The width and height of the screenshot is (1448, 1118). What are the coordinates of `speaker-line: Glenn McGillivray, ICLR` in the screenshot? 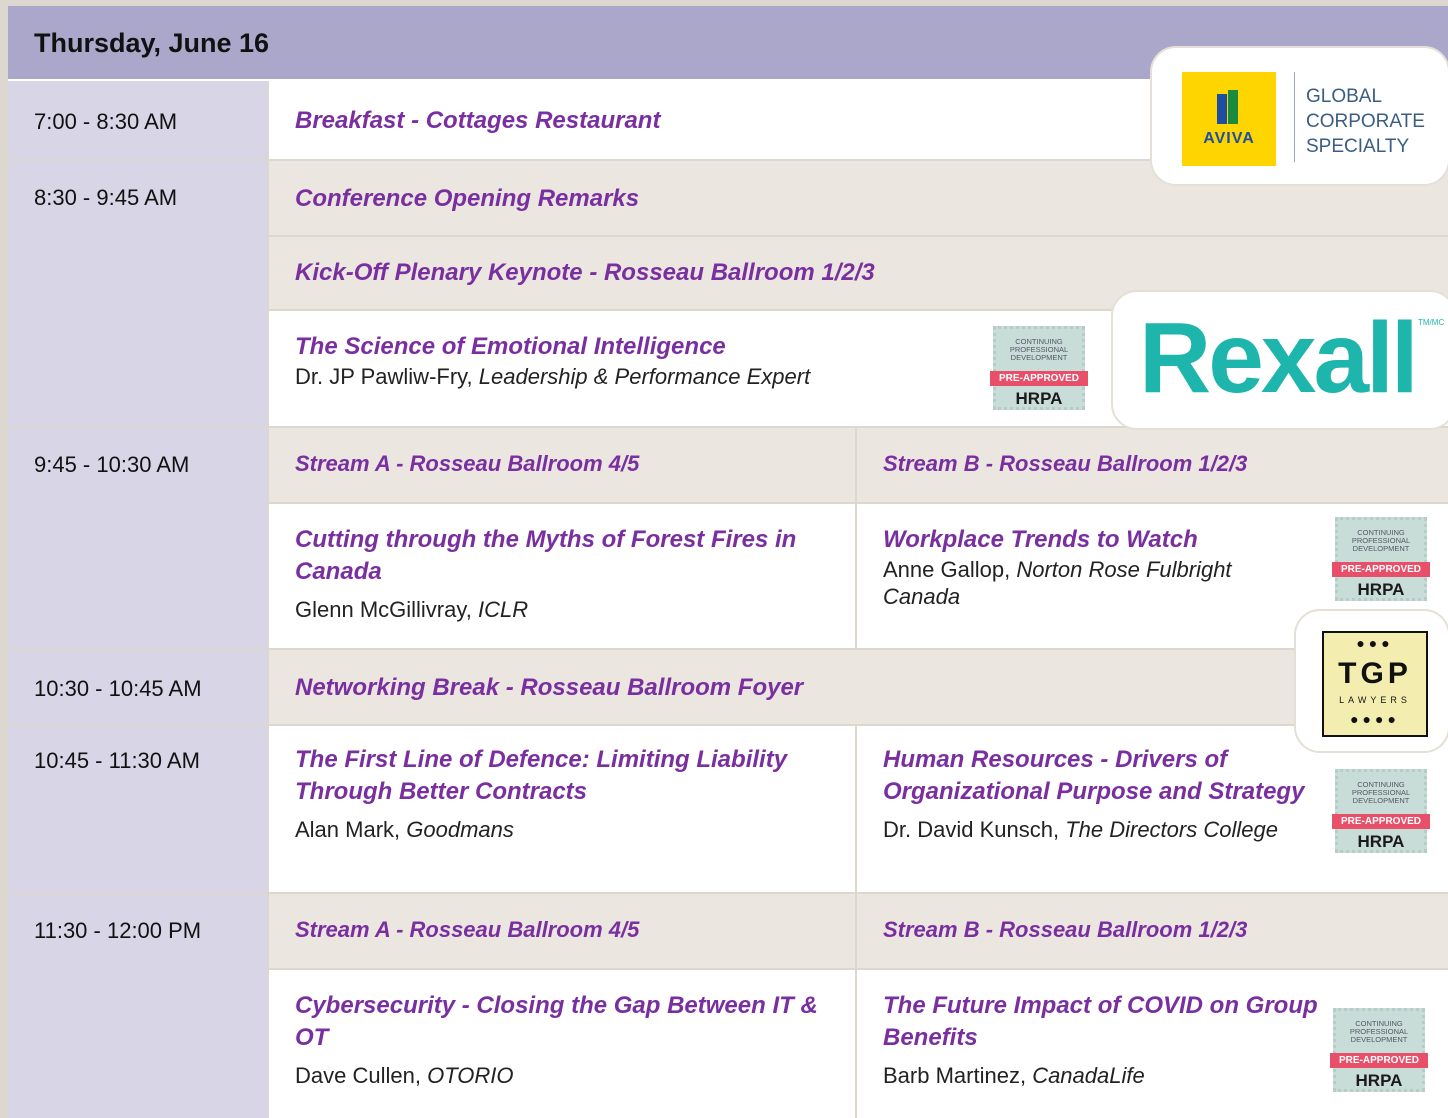 It's located at (575, 609).